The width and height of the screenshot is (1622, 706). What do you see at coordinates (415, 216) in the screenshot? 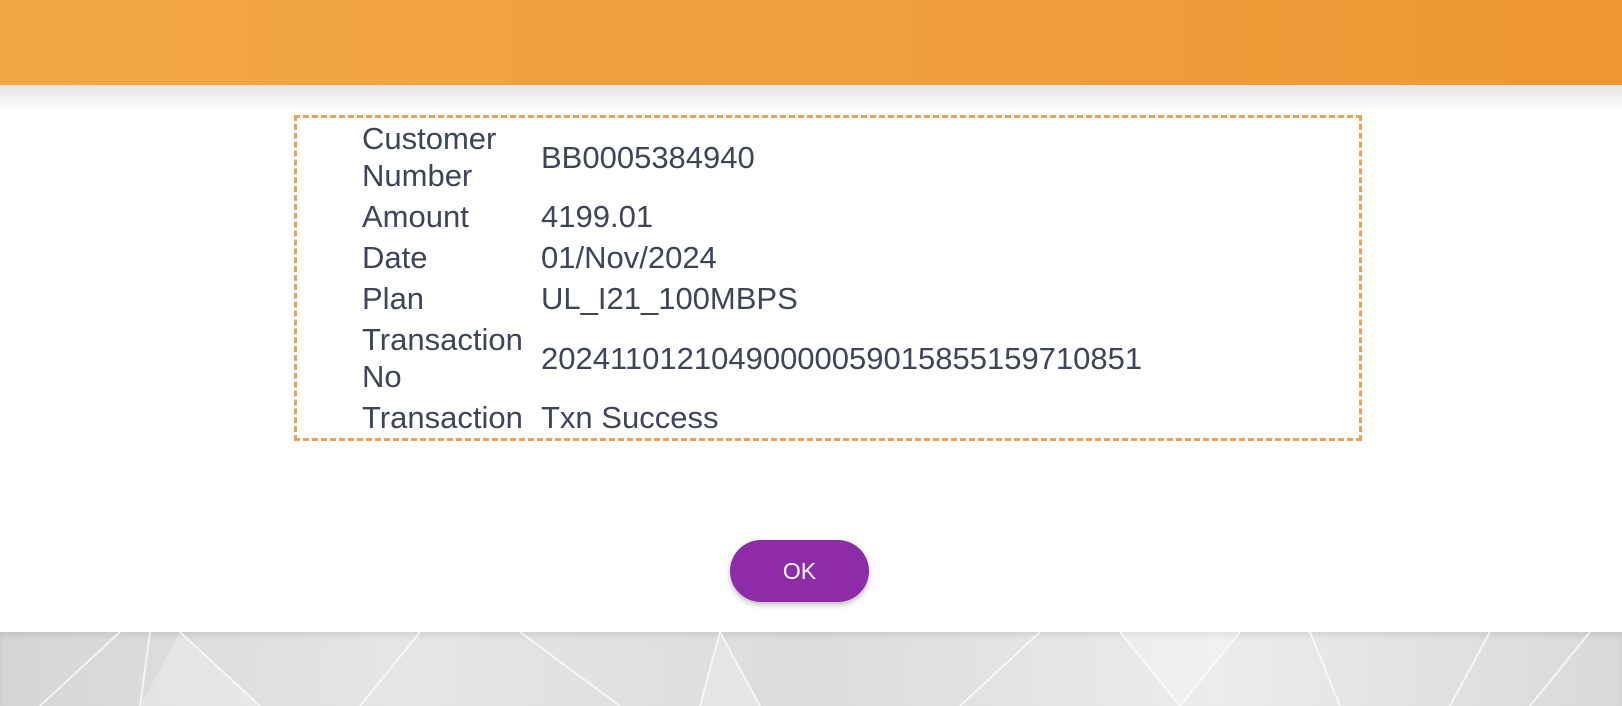
I see `amount-label: Amount` at bounding box center [415, 216].